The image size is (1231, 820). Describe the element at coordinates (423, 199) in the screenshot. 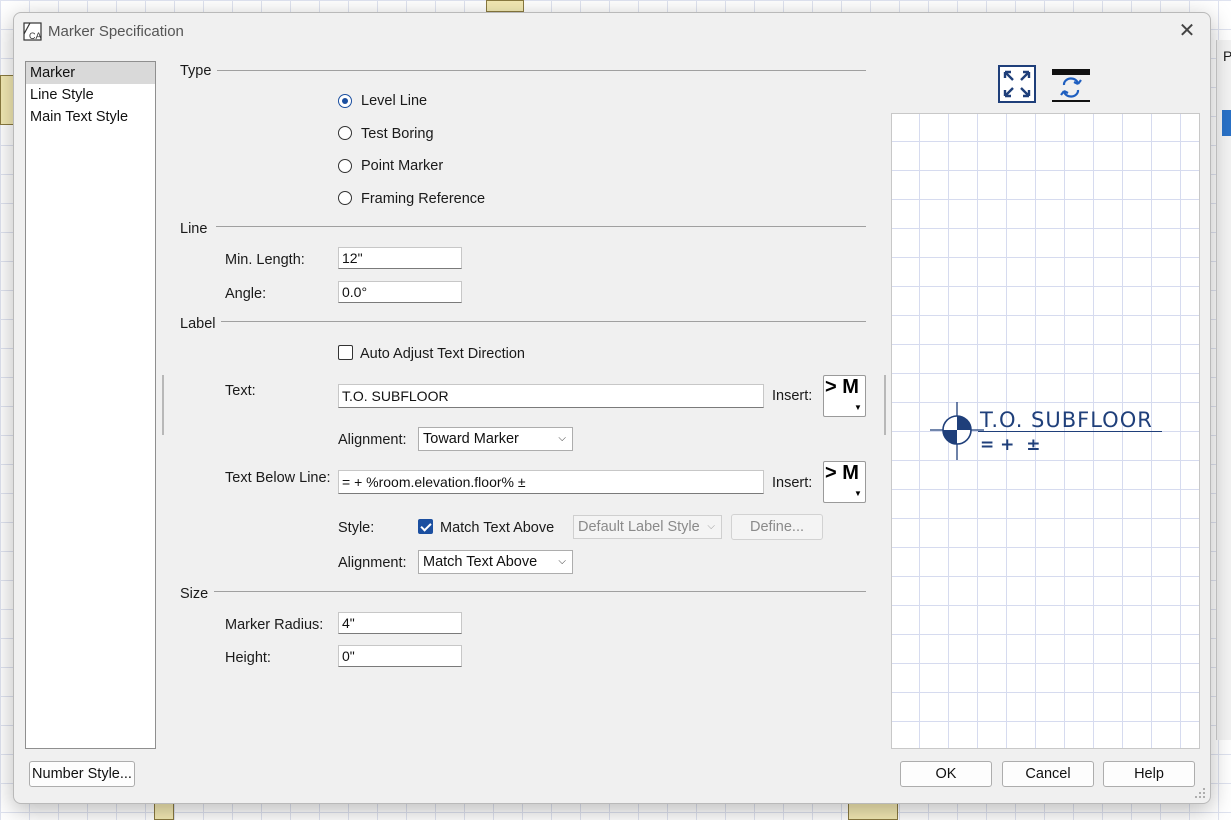

I see `radio-framing-reference-label: Framing Reference` at that location.